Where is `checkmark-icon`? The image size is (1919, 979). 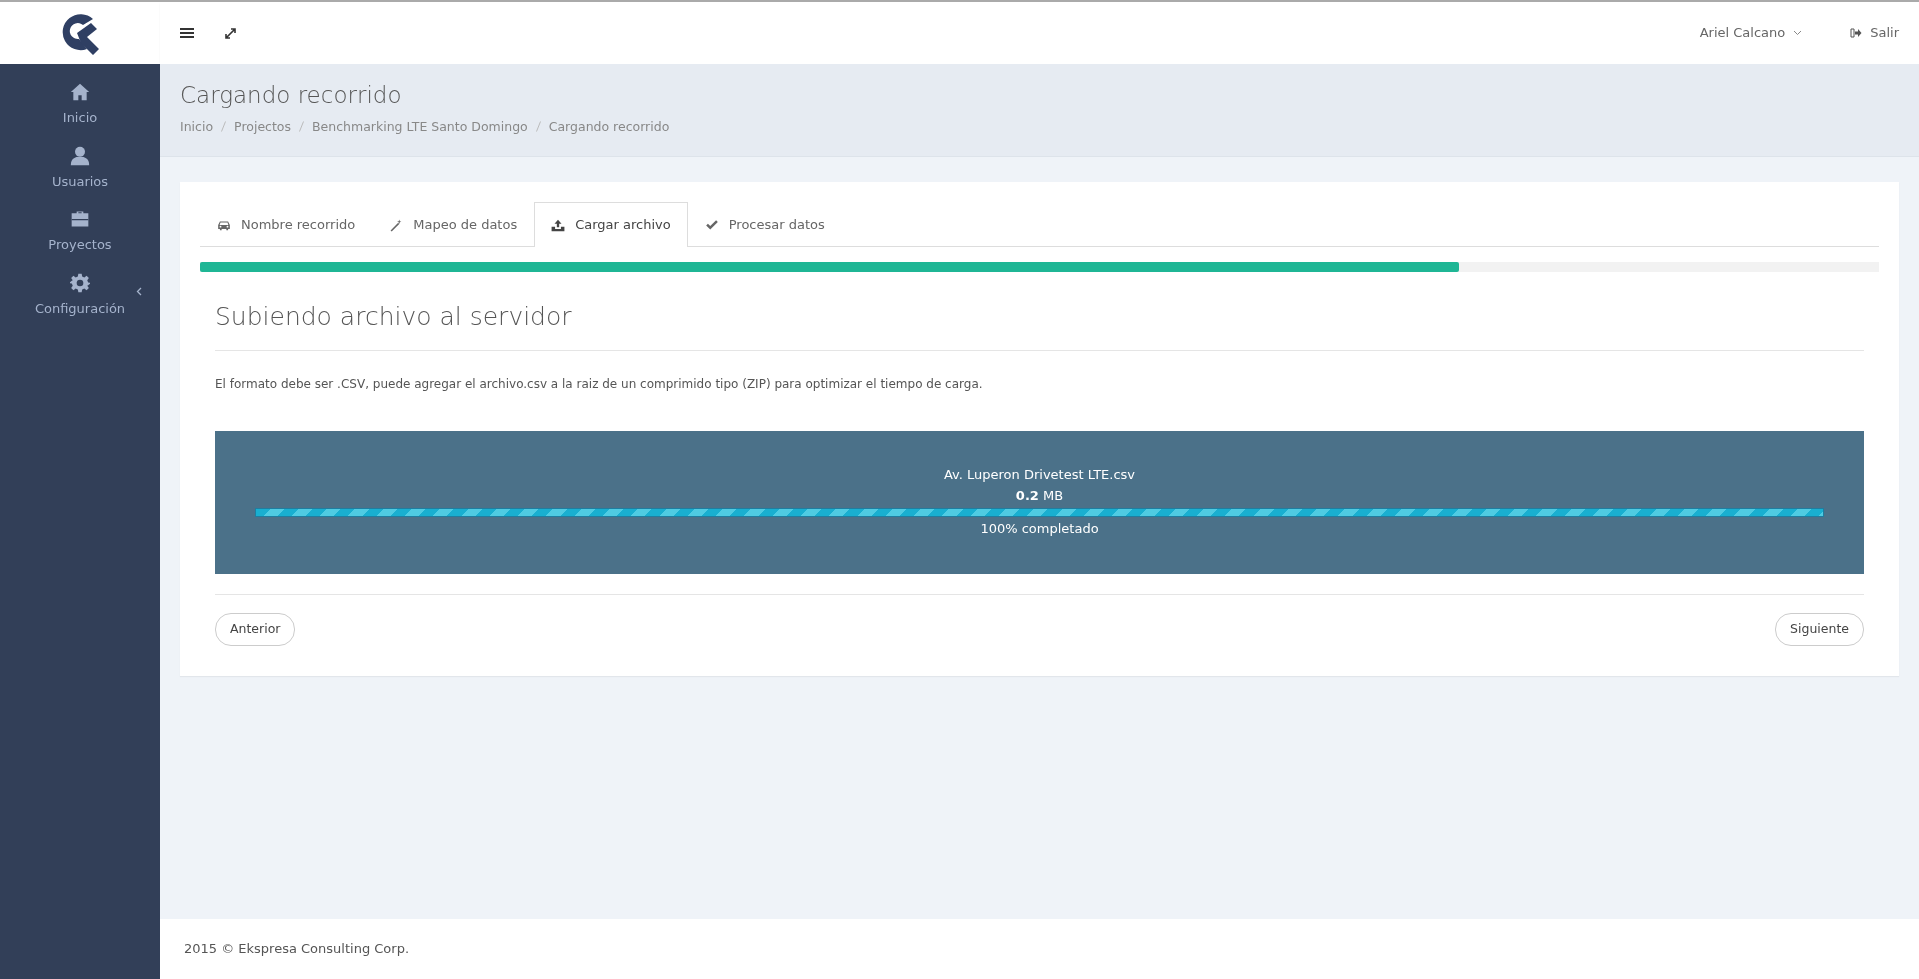 checkmark-icon is located at coordinates (711, 225).